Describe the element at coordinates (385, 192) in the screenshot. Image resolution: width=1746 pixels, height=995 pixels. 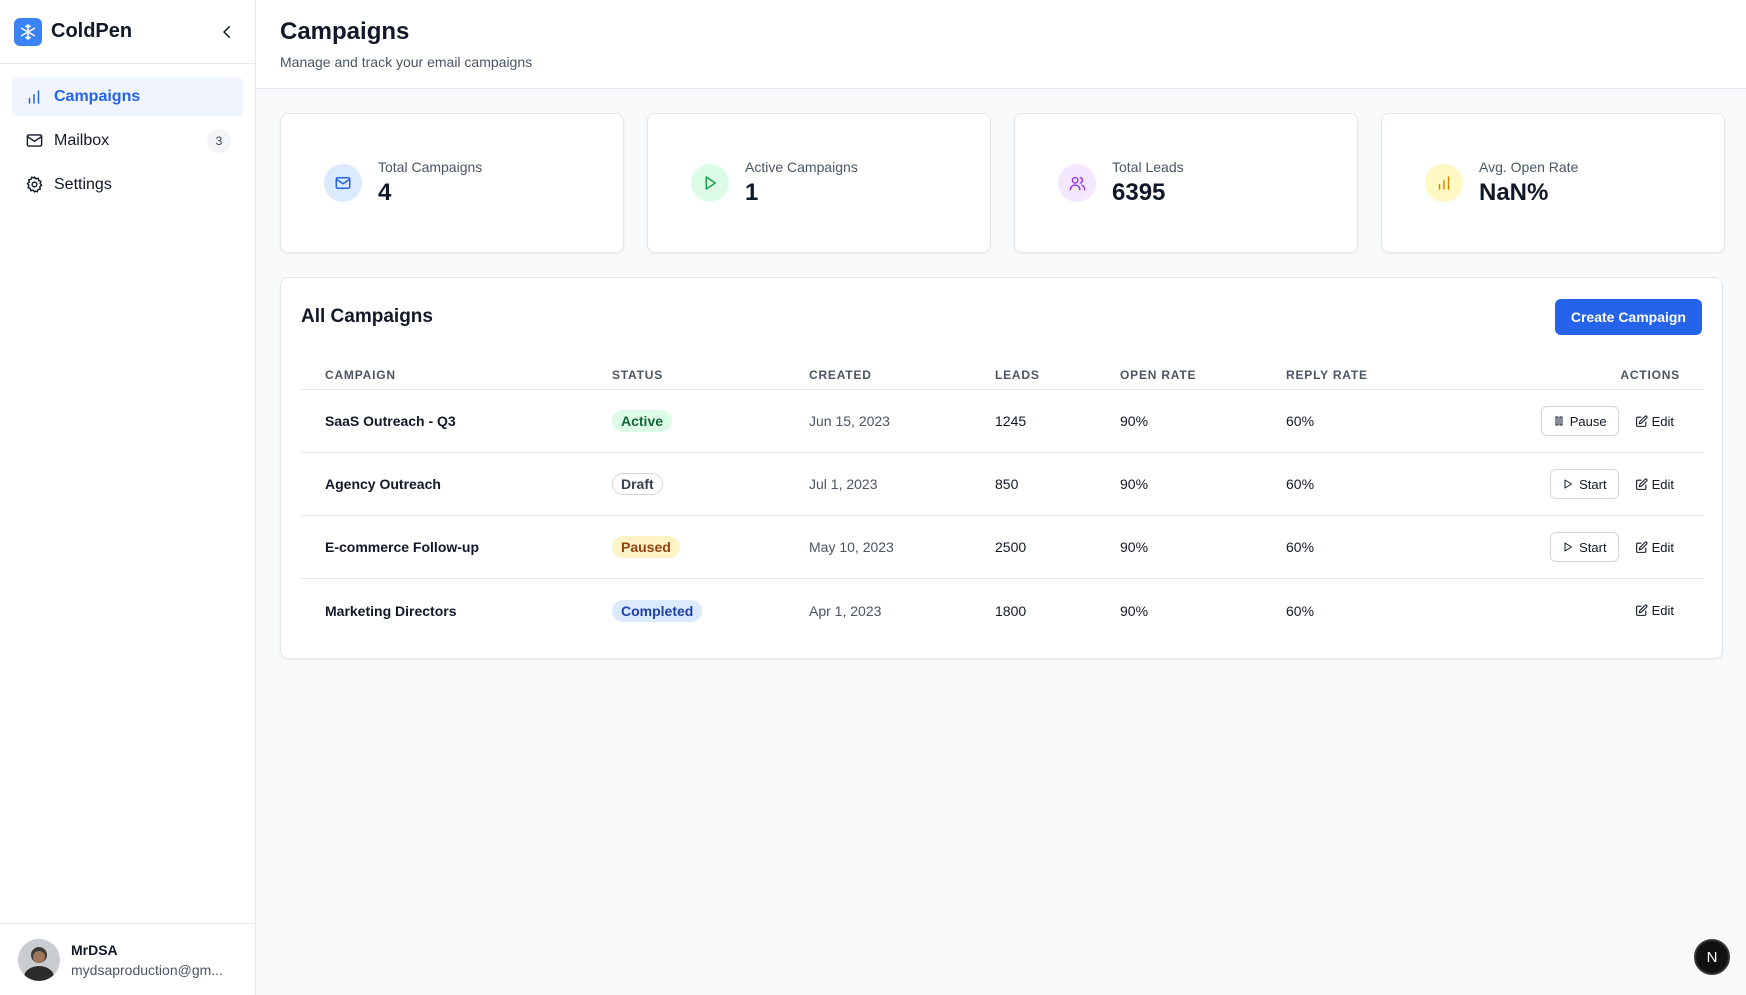
I see `stat-value: 4` at that location.